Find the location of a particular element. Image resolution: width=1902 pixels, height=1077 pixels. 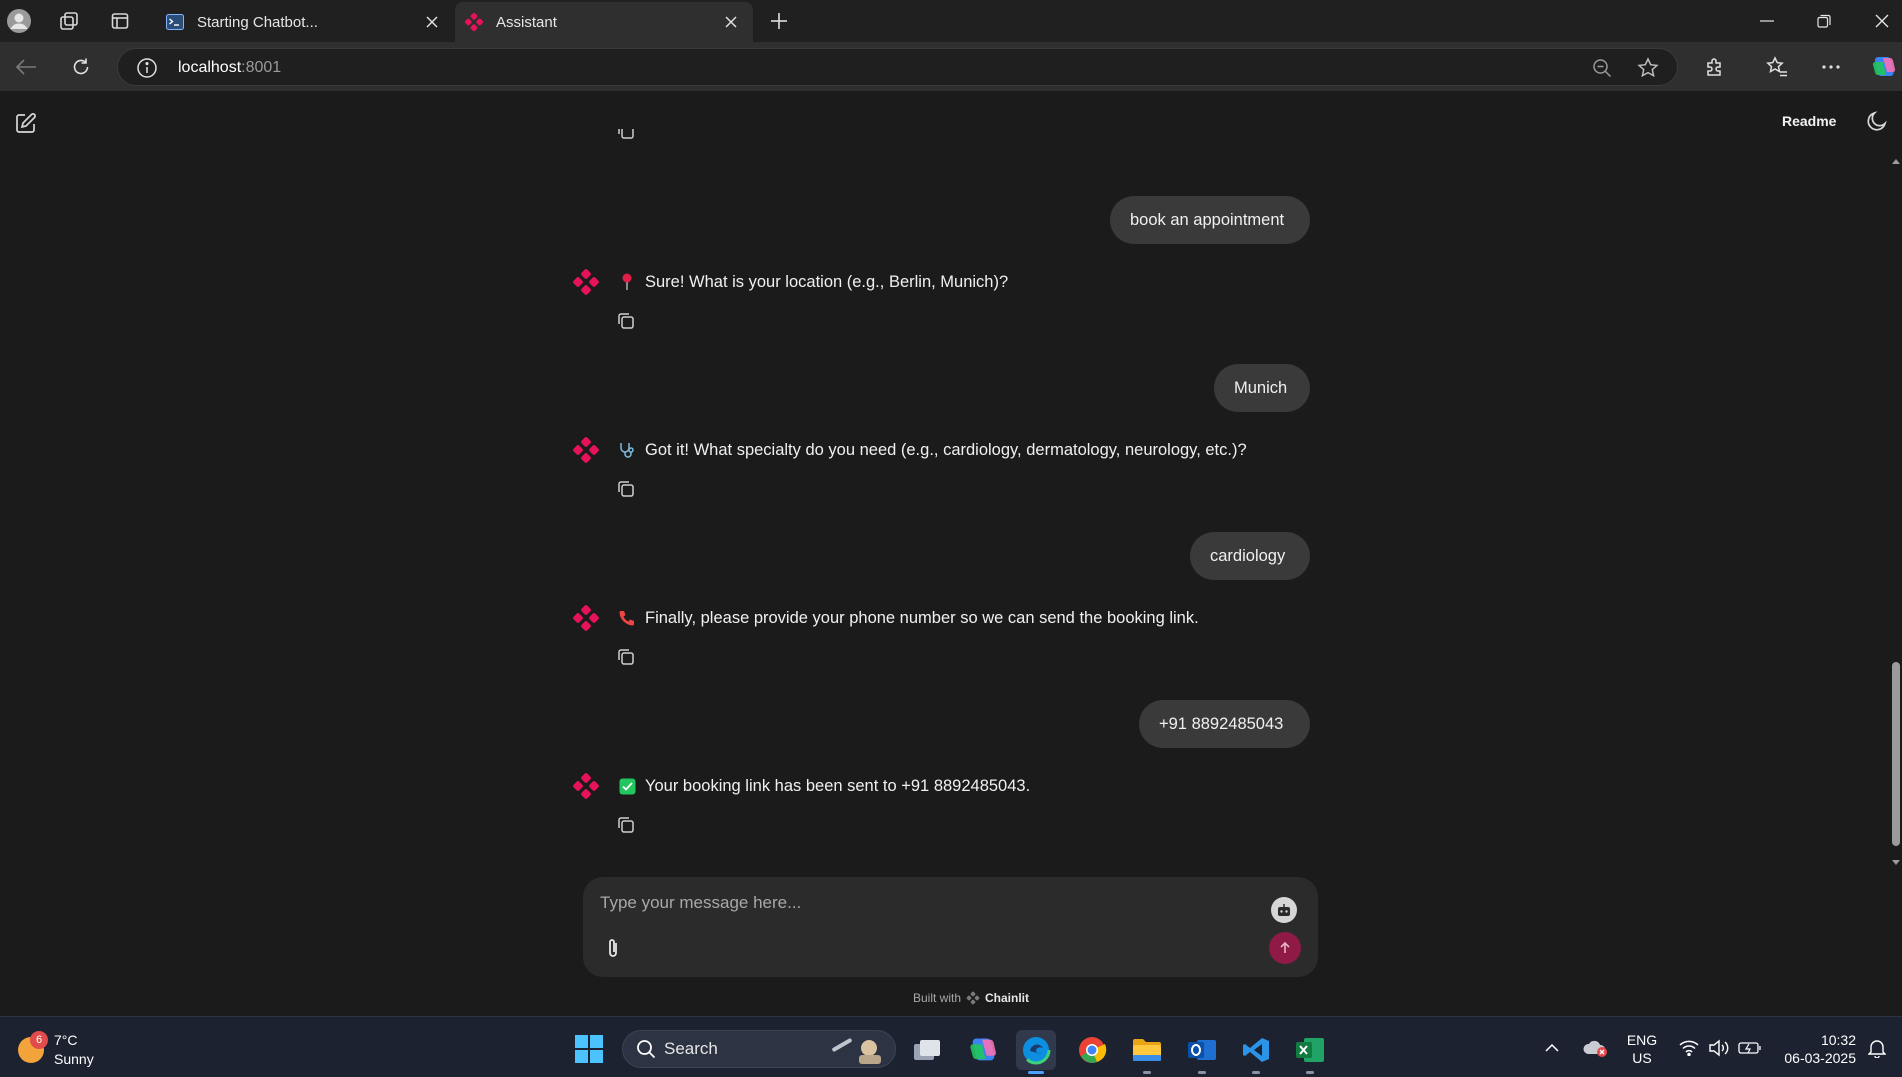

volume-icon is located at coordinates (1719, 1048).